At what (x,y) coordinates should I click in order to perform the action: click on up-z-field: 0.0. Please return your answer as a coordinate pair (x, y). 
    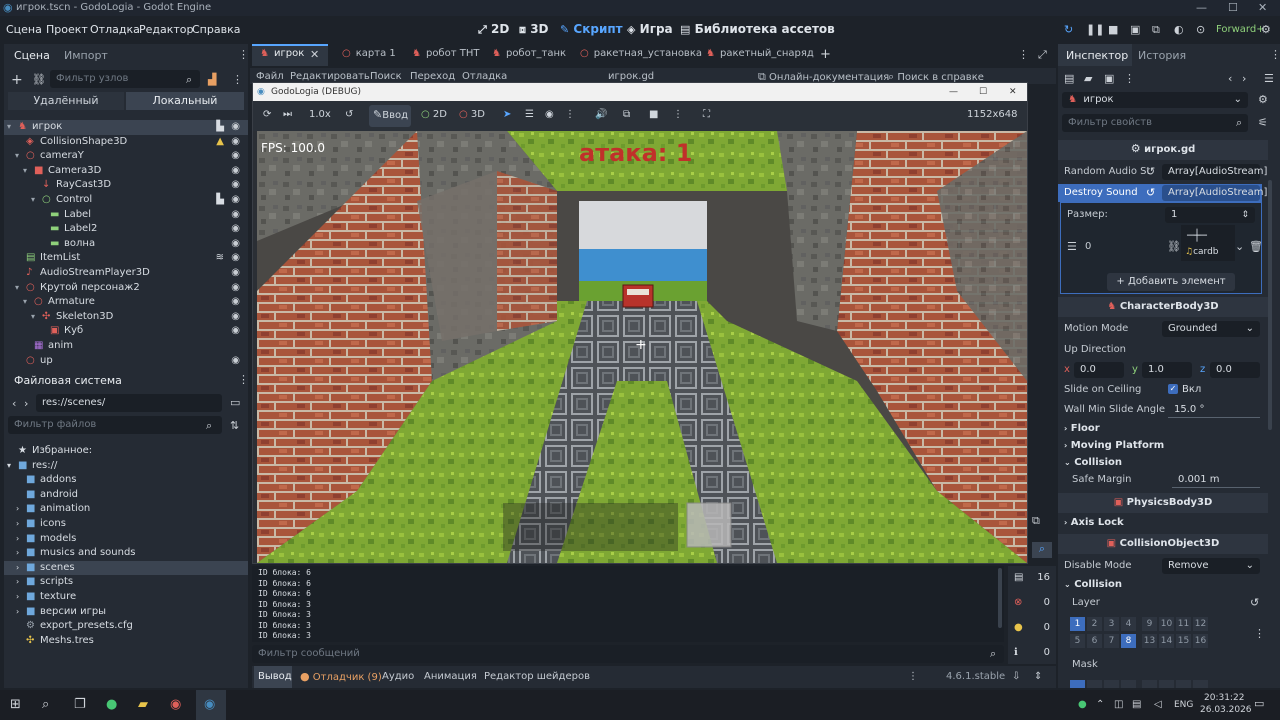
    Looking at the image, I should click on (1235, 370).